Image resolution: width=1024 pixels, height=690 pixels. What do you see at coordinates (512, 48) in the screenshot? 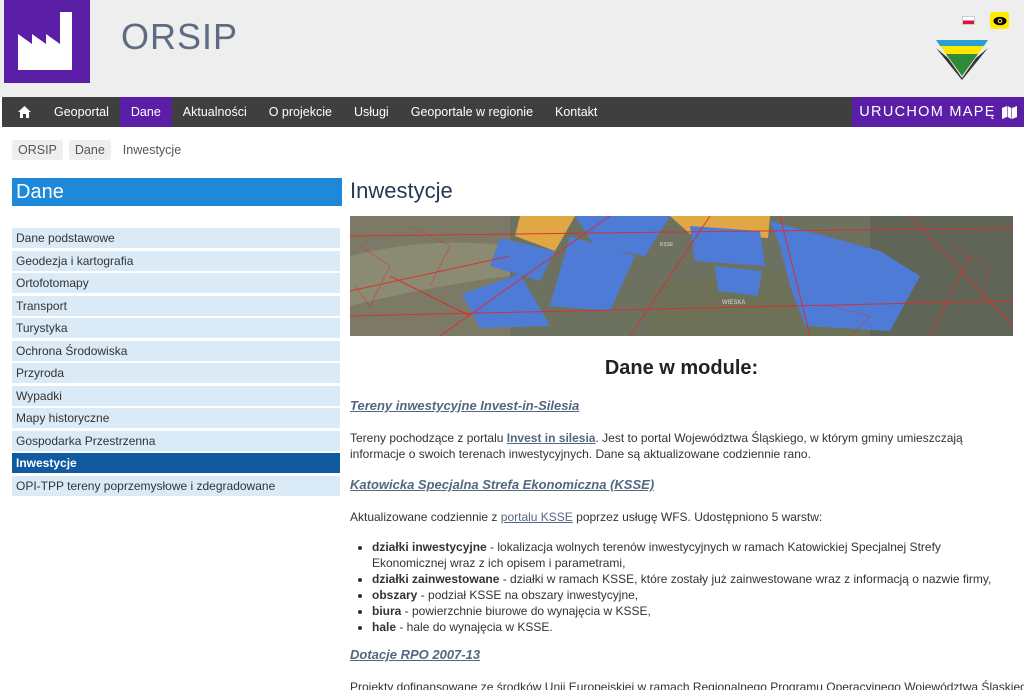
I see `site-header: ORSIP` at bounding box center [512, 48].